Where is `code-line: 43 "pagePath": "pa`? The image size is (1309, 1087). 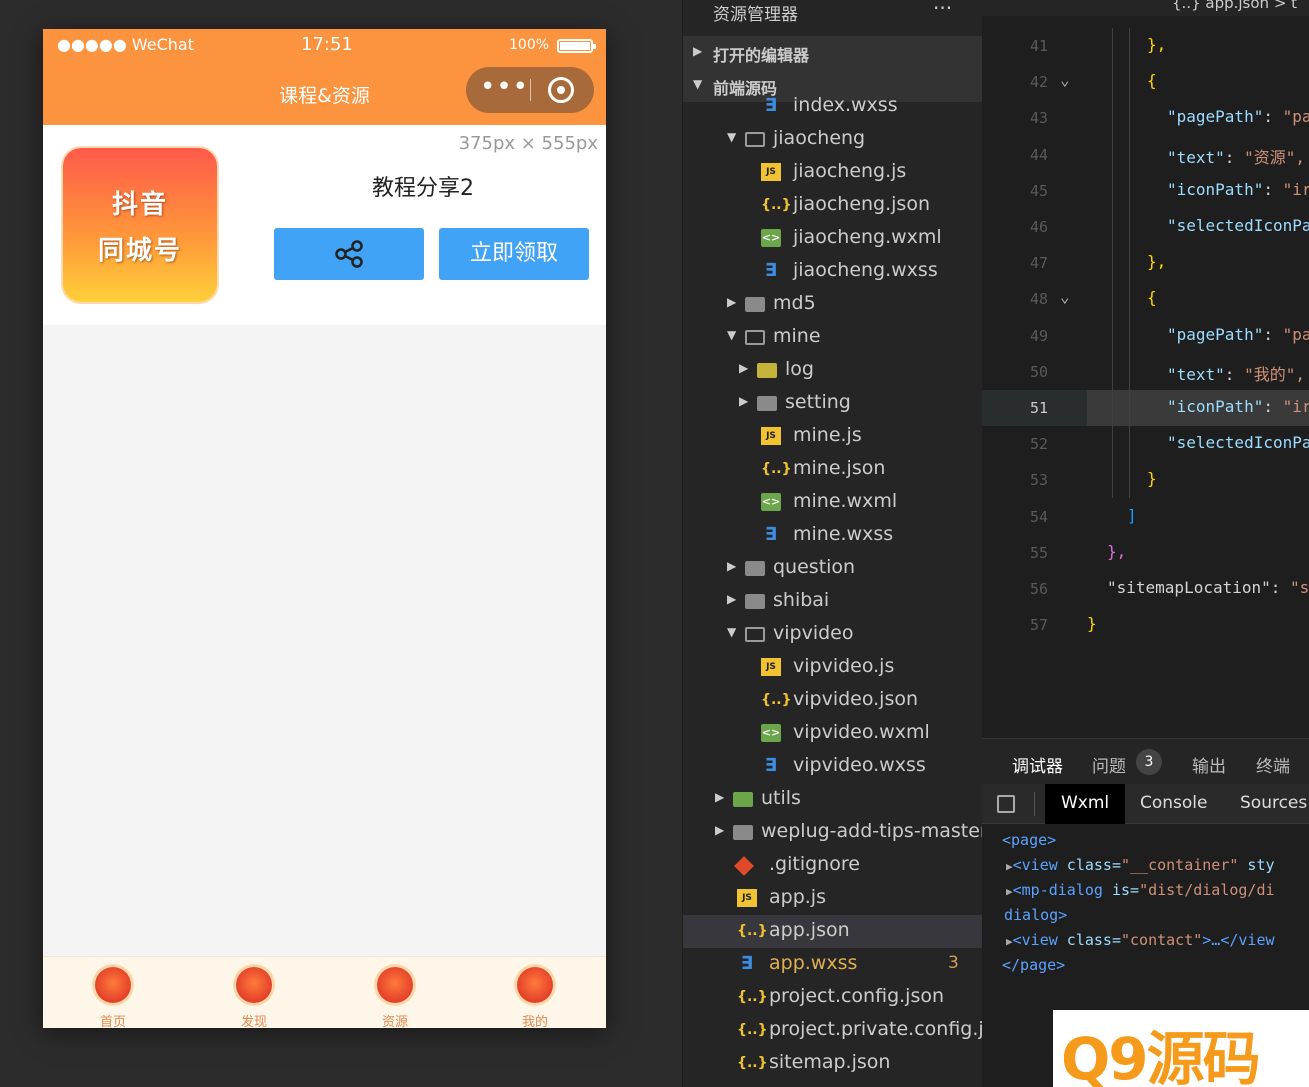 code-line: 43 "pagePath": "pa is located at coordinates (1145, 118).